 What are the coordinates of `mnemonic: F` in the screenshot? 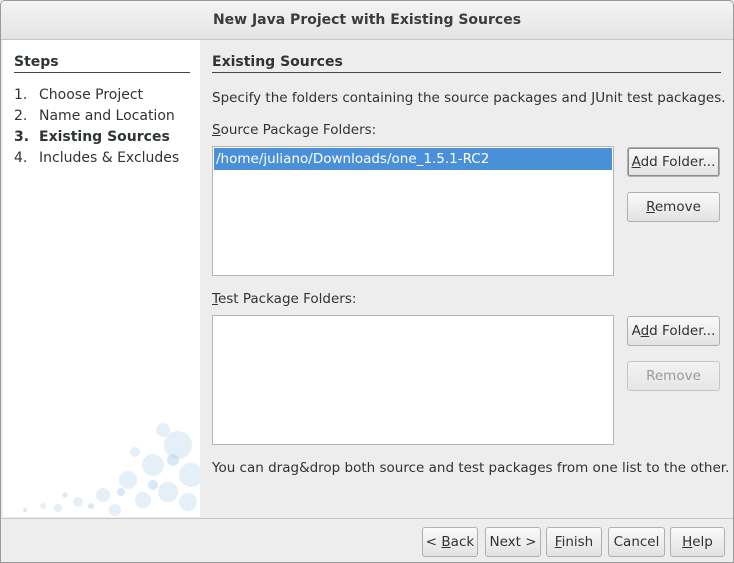 It's located at (558, 542).